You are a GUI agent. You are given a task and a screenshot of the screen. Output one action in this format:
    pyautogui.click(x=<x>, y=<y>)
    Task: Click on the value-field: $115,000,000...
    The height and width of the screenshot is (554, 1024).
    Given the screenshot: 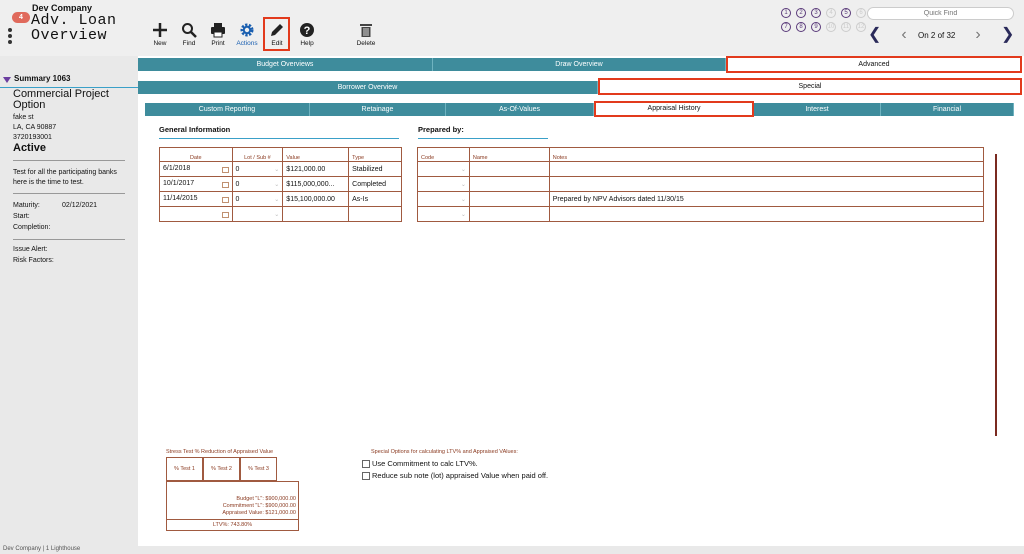 What is the action you would take?
    pyautogui.click(x=316, y=184)
    